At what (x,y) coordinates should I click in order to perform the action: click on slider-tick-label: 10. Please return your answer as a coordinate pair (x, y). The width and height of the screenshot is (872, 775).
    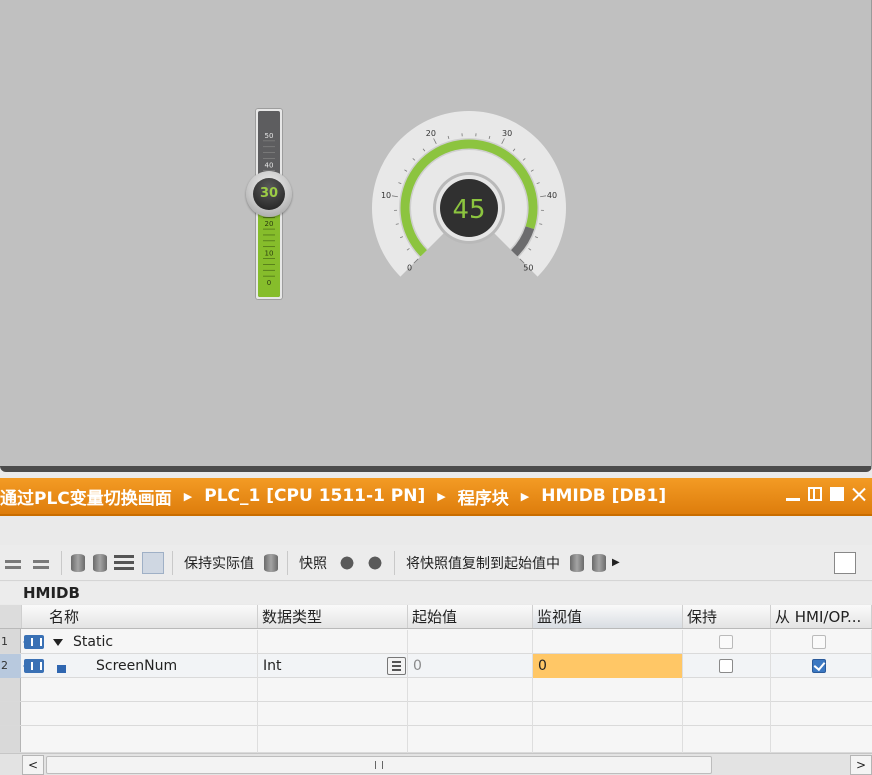
    Looking at the image, I should click on (269, 254).